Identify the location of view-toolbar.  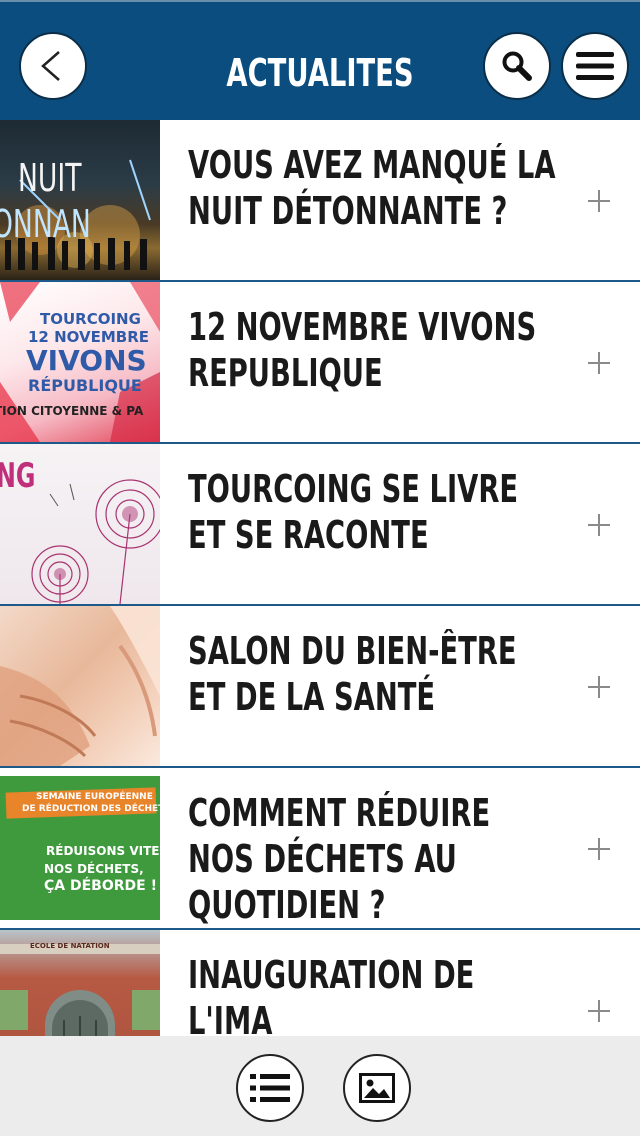
(320, 1086).